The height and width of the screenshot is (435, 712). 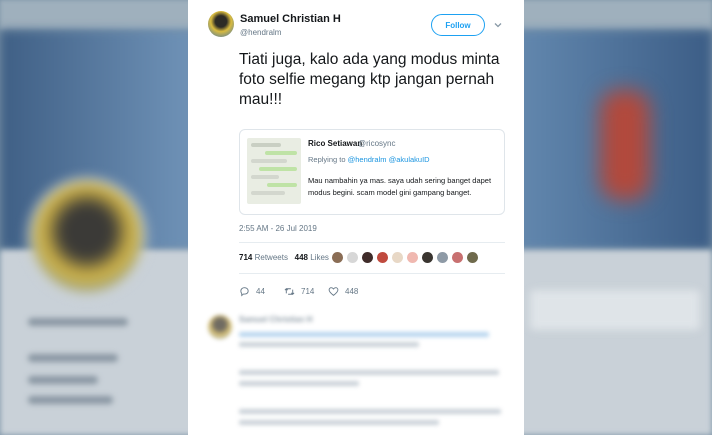 What do you see at coordinates (221, 24) in the screenshot?
I see `author-avatar` at bounding box center [221, 24].